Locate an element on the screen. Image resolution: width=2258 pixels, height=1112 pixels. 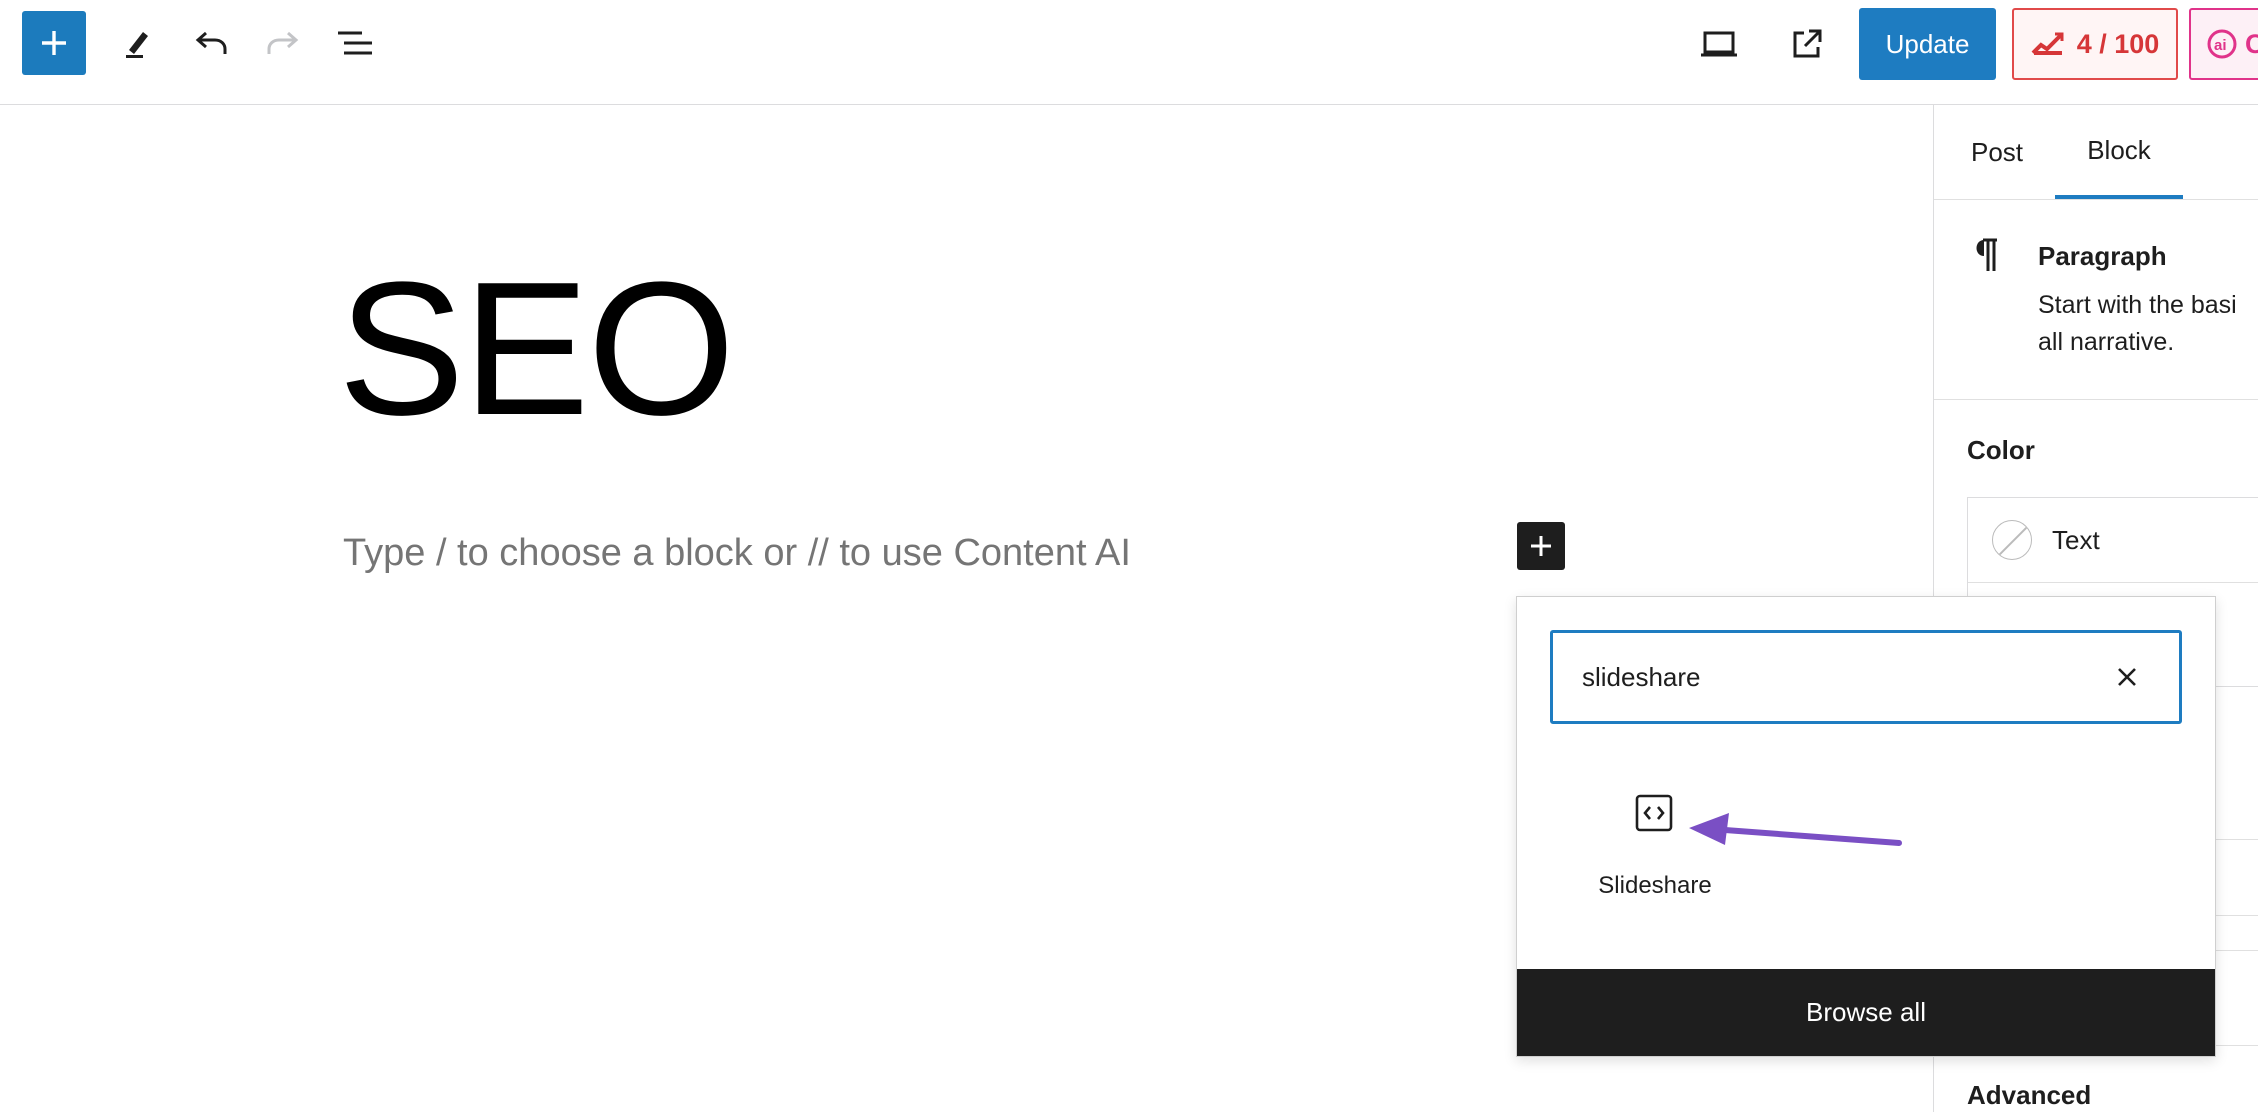
no-color-swatch-icon is located at coordinates (2012, 540).